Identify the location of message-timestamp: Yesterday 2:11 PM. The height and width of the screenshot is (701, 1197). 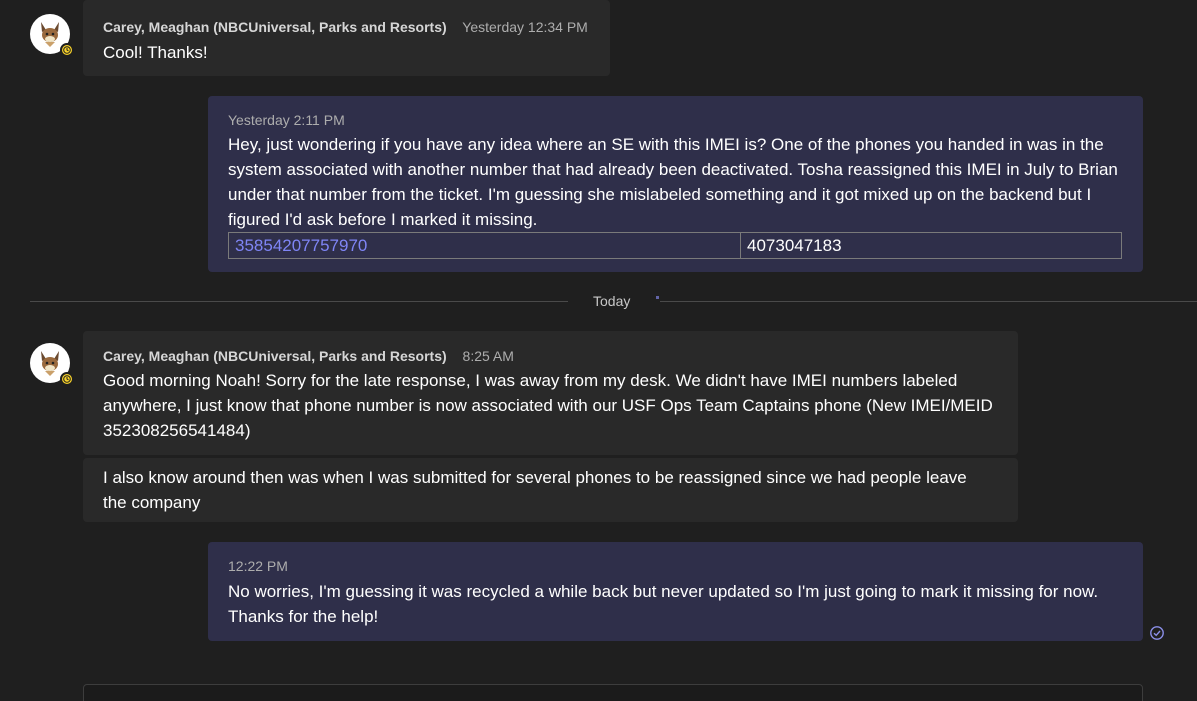
(286, 120).